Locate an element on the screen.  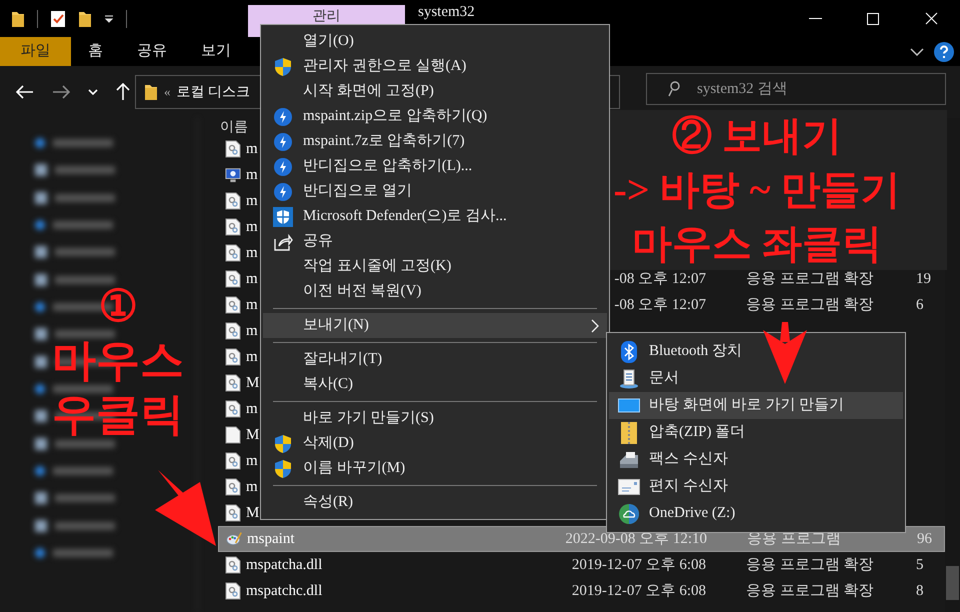
annotation-text: 마우스 좌클릭 is located at coordinates (757, 244).